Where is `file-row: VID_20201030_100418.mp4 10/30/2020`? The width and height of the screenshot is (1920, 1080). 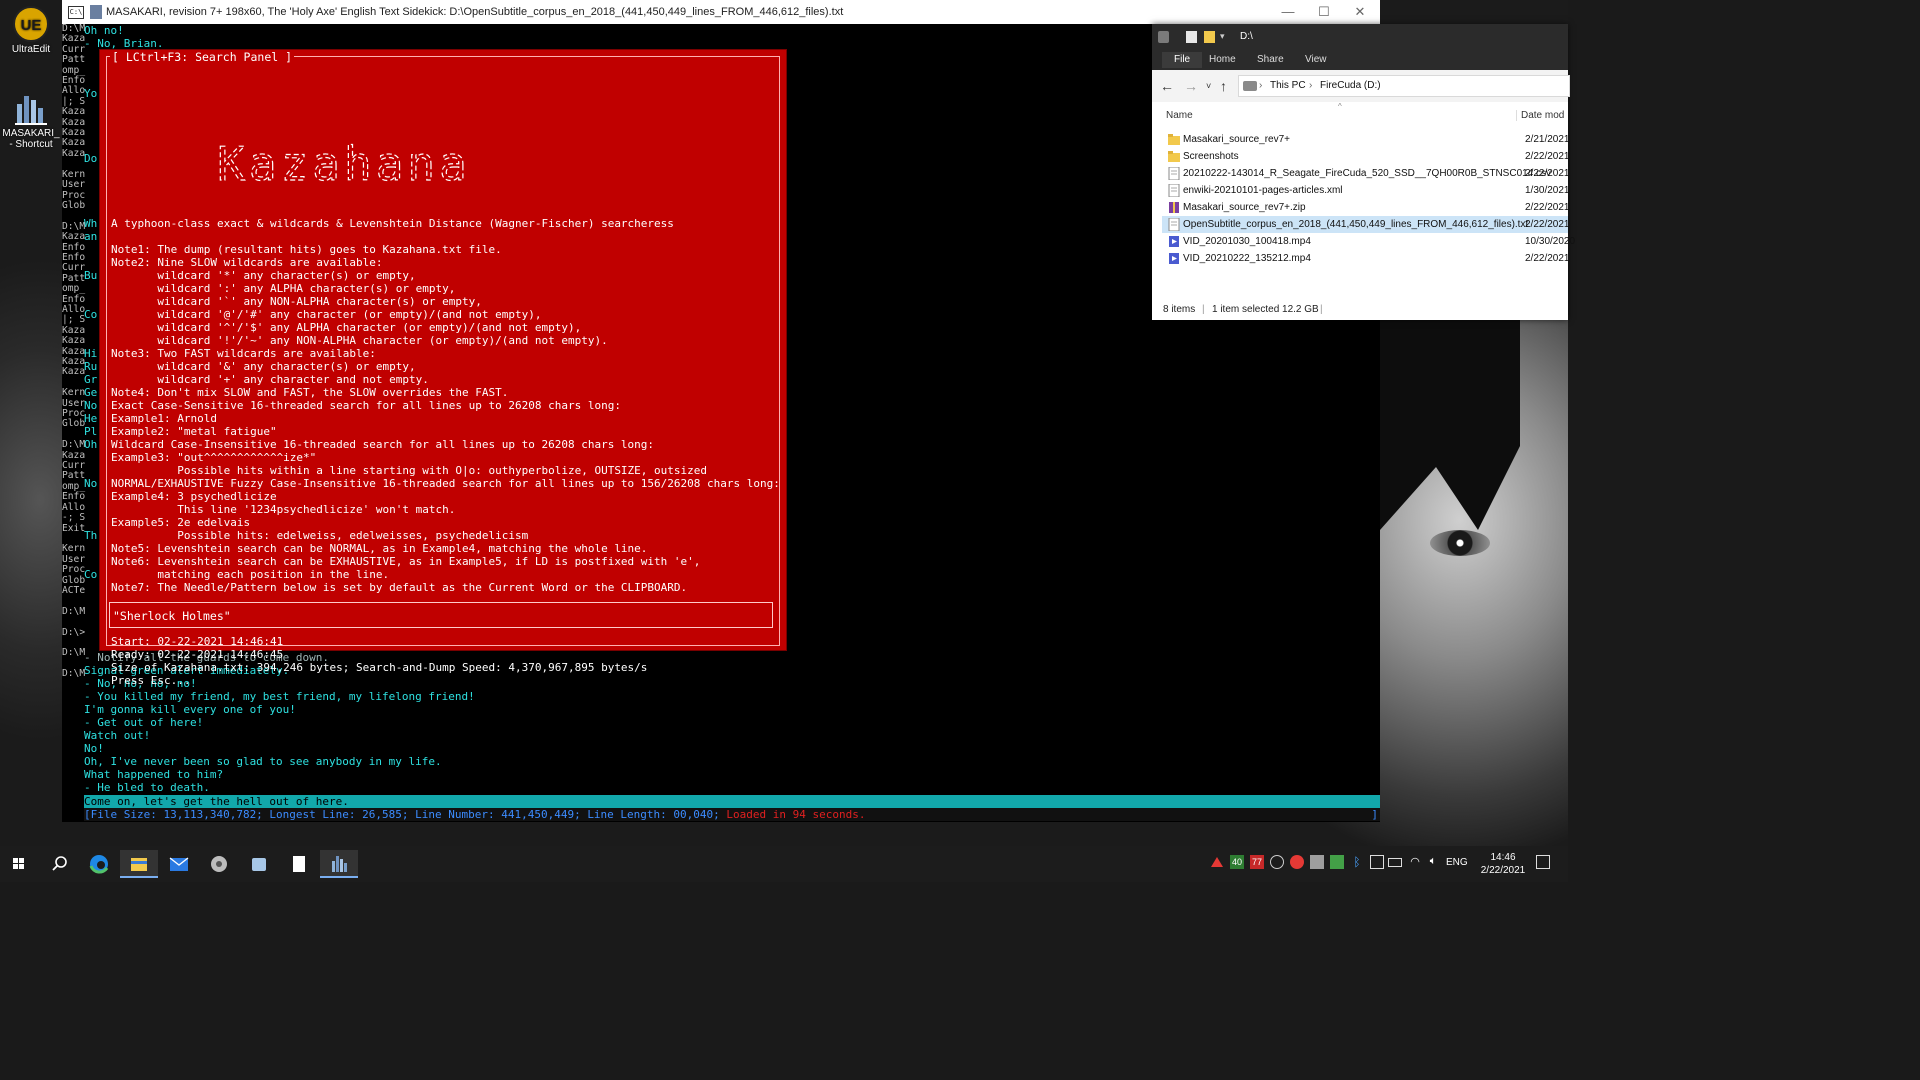
file-row: VID_20201030_100418.mp4 10/30/2020 is located at coordinates (1368, 241).